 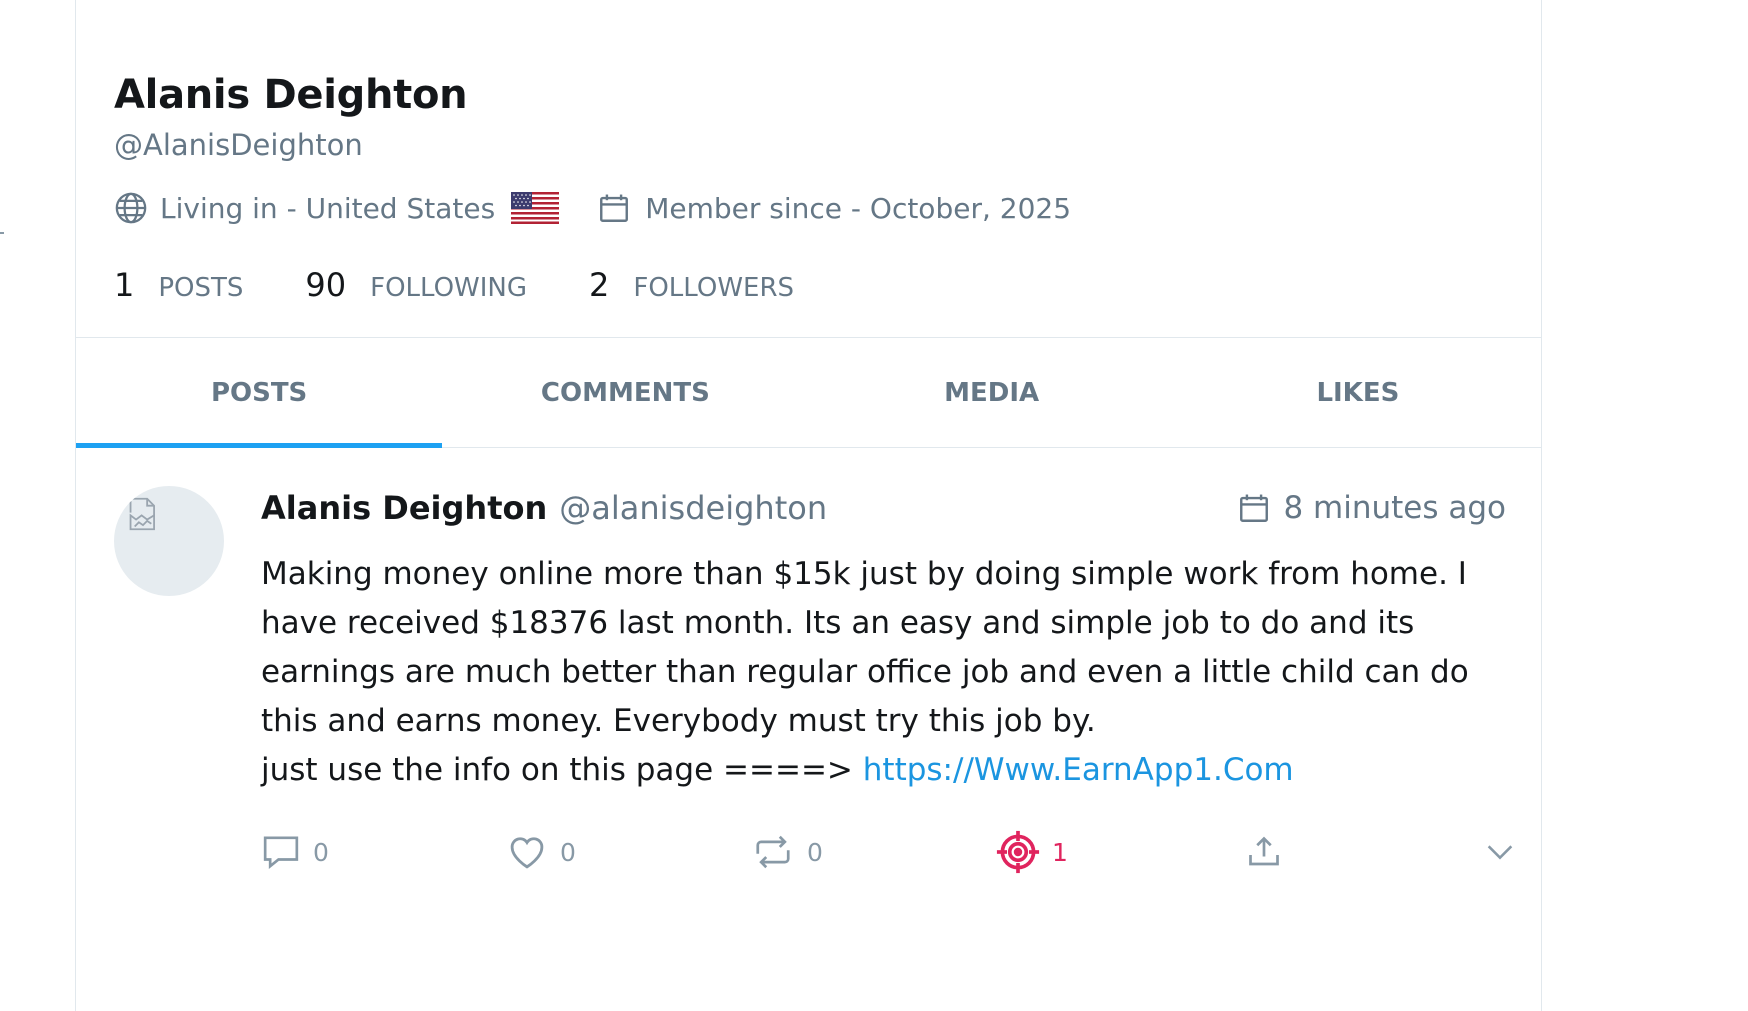 I want to click on stat-posts: 1 POSTS, so click(x=178, y=285).